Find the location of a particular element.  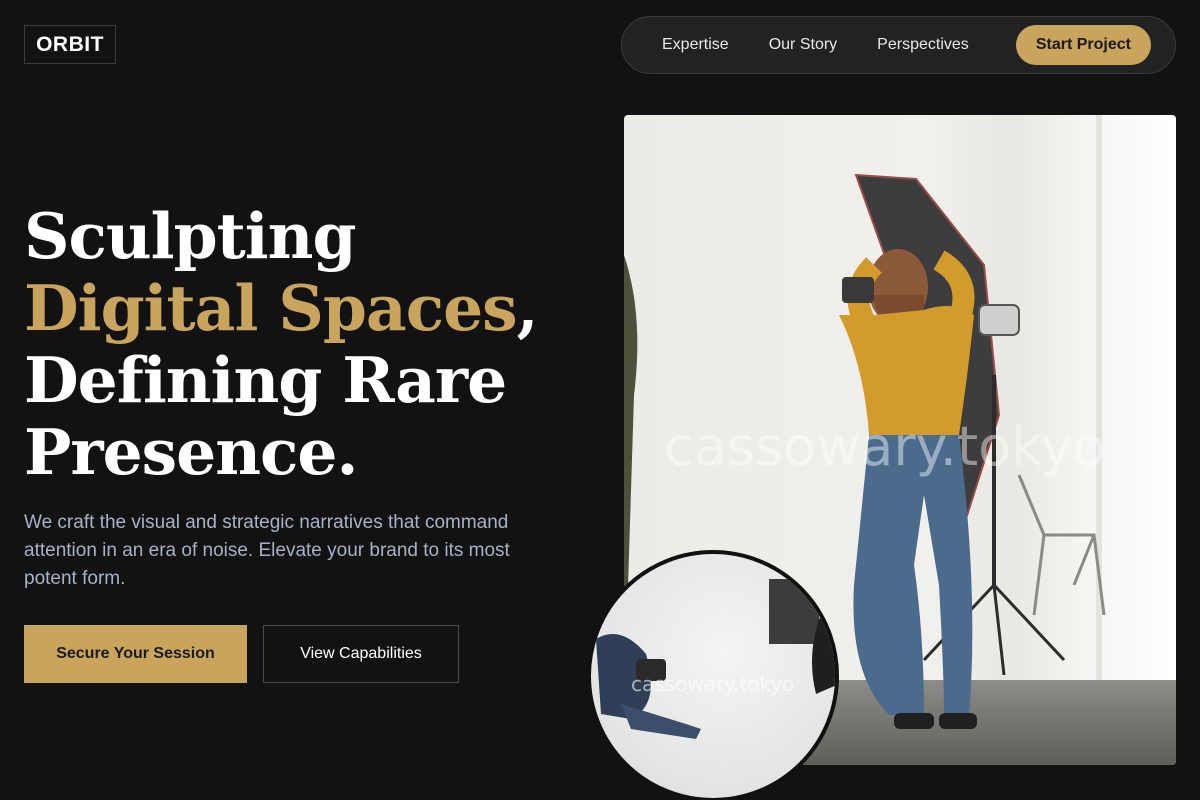

secure-session-button: Secure Your Session is located at coordinates (135, 654).